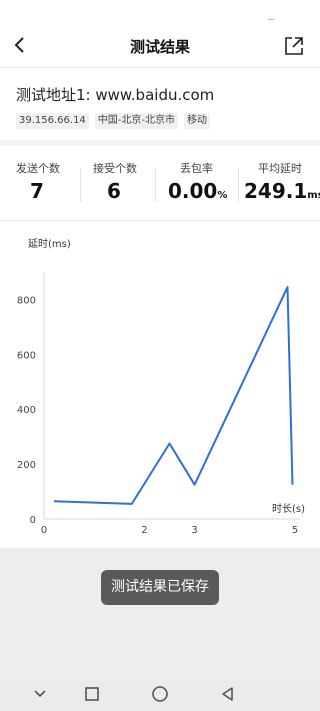 Image resolution: width=320 pixels, height=711 pixels. Describe the element at coordinates (160, 220) in the screenshot. I see `stats-divider` at that location.